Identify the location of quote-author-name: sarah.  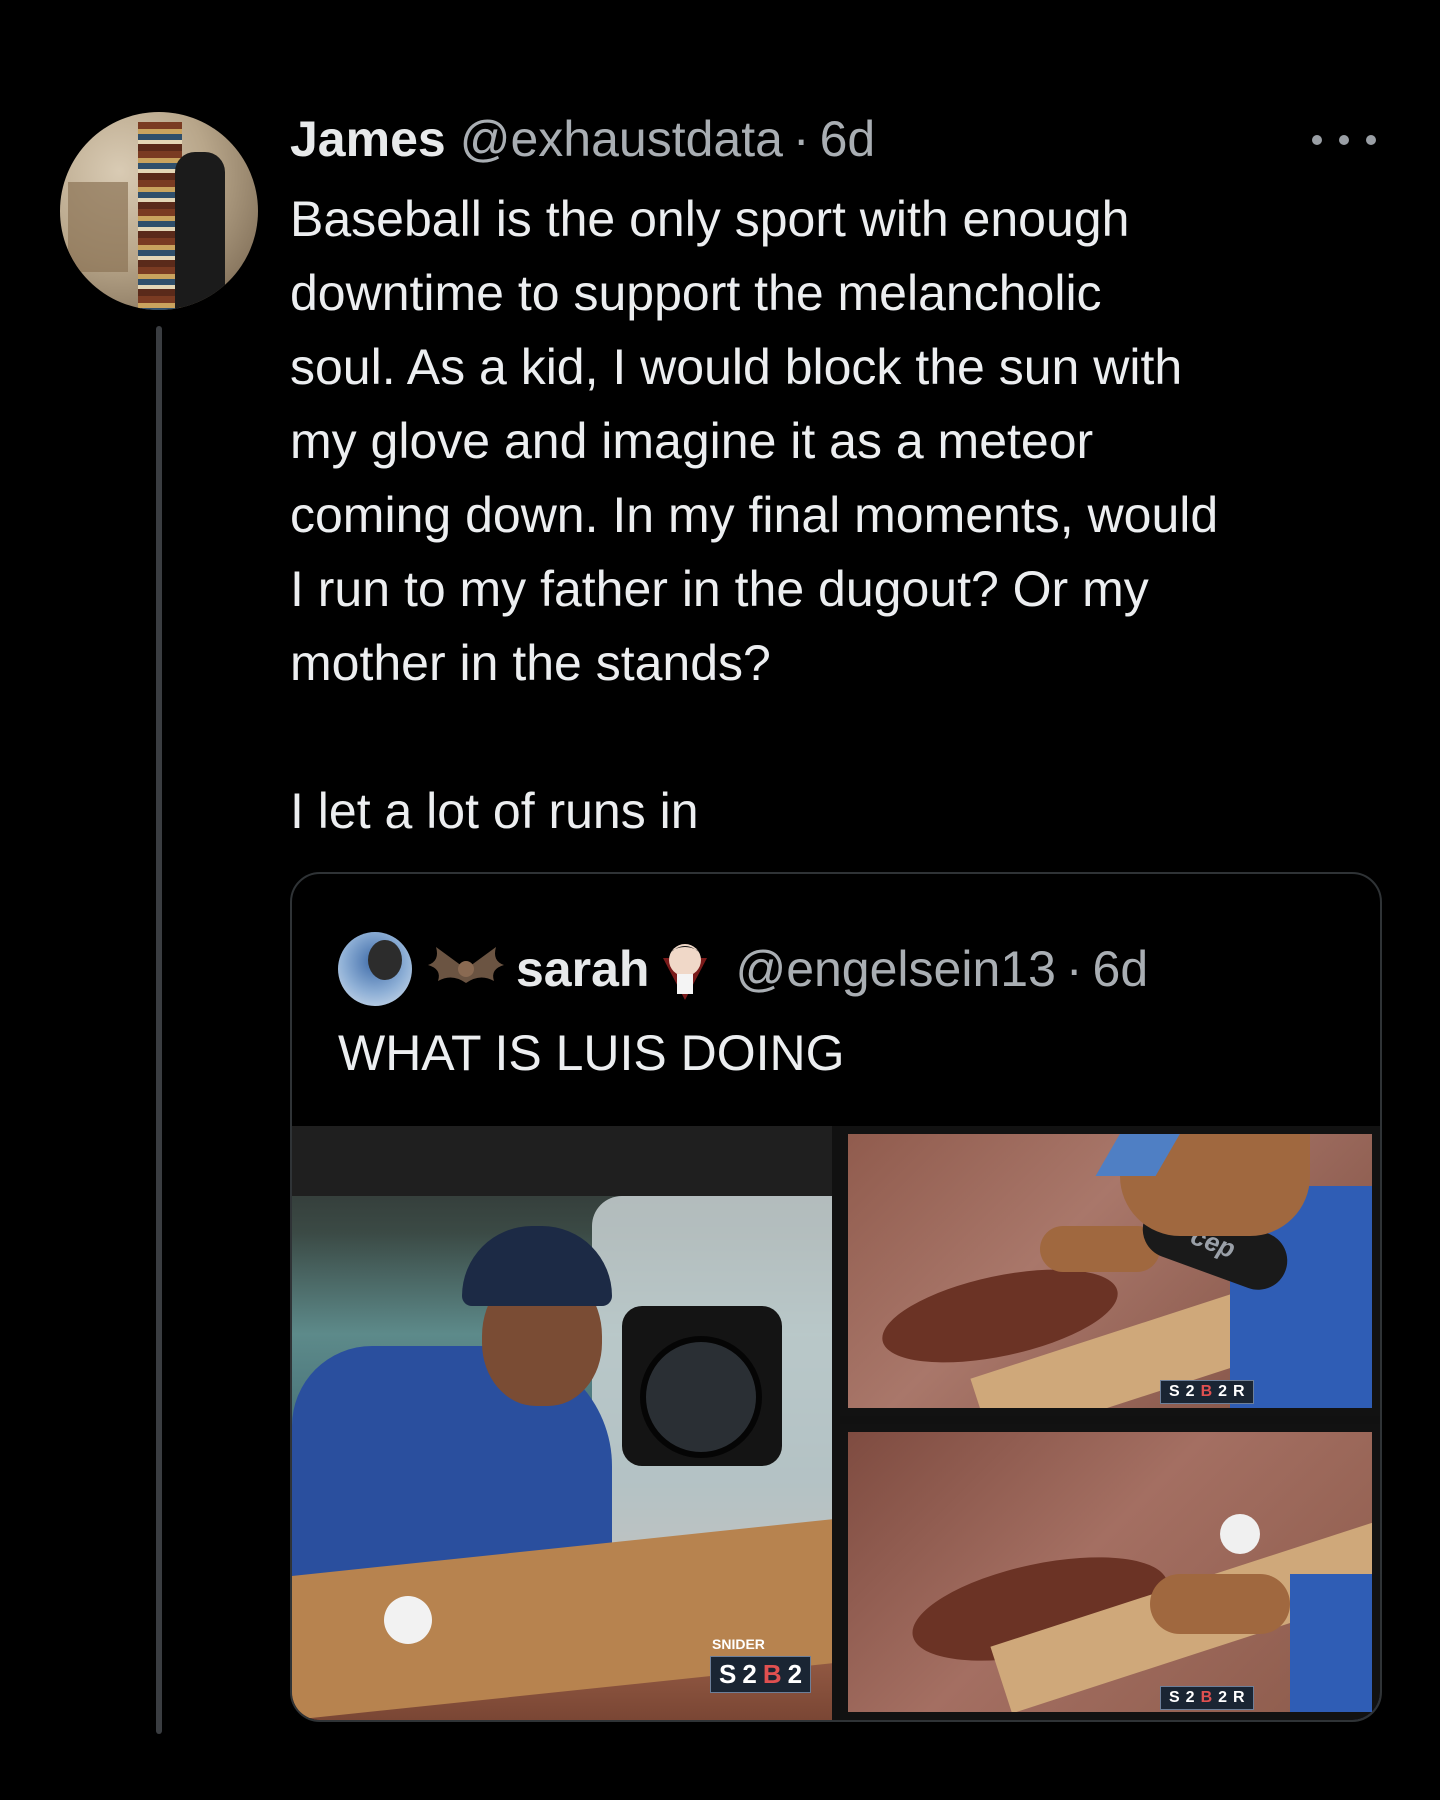
(582, 969).